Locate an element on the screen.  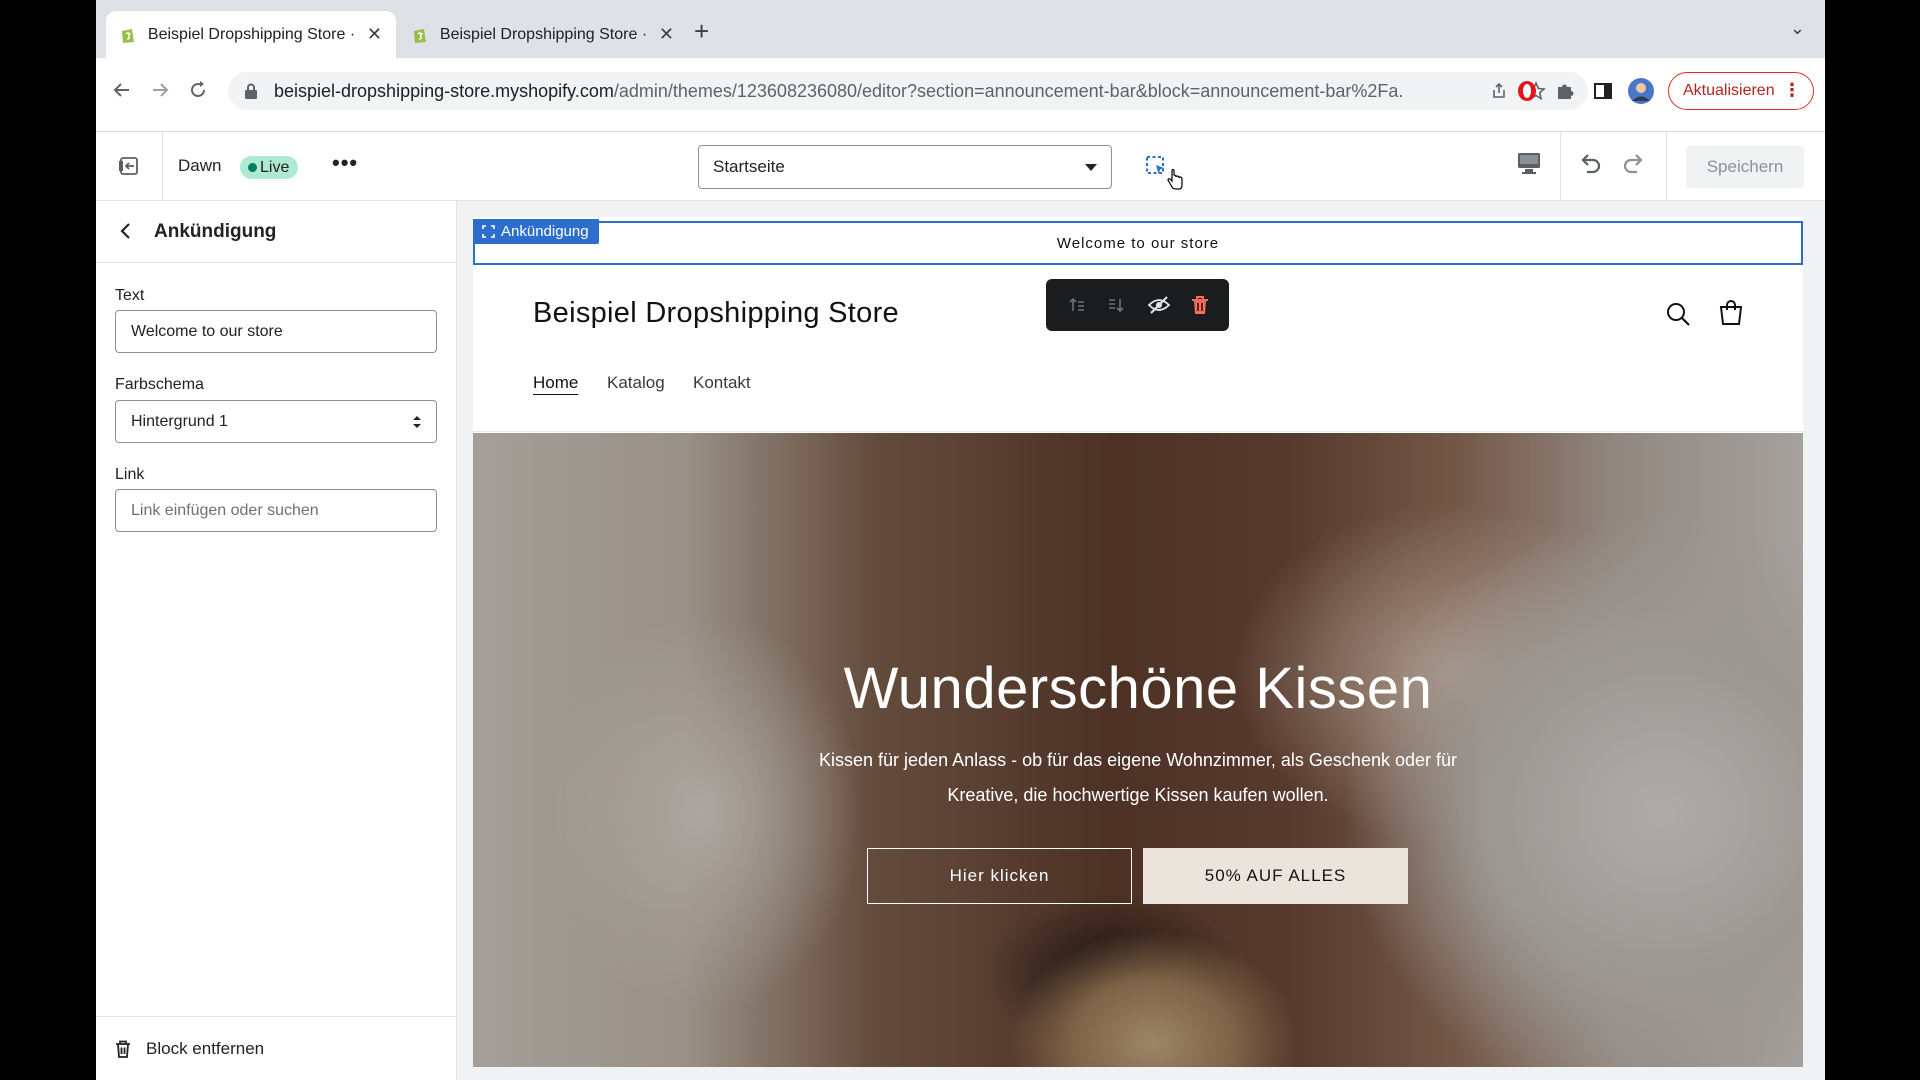
selected-section-tag: Ankündigung is located at coordinates (536, 231).